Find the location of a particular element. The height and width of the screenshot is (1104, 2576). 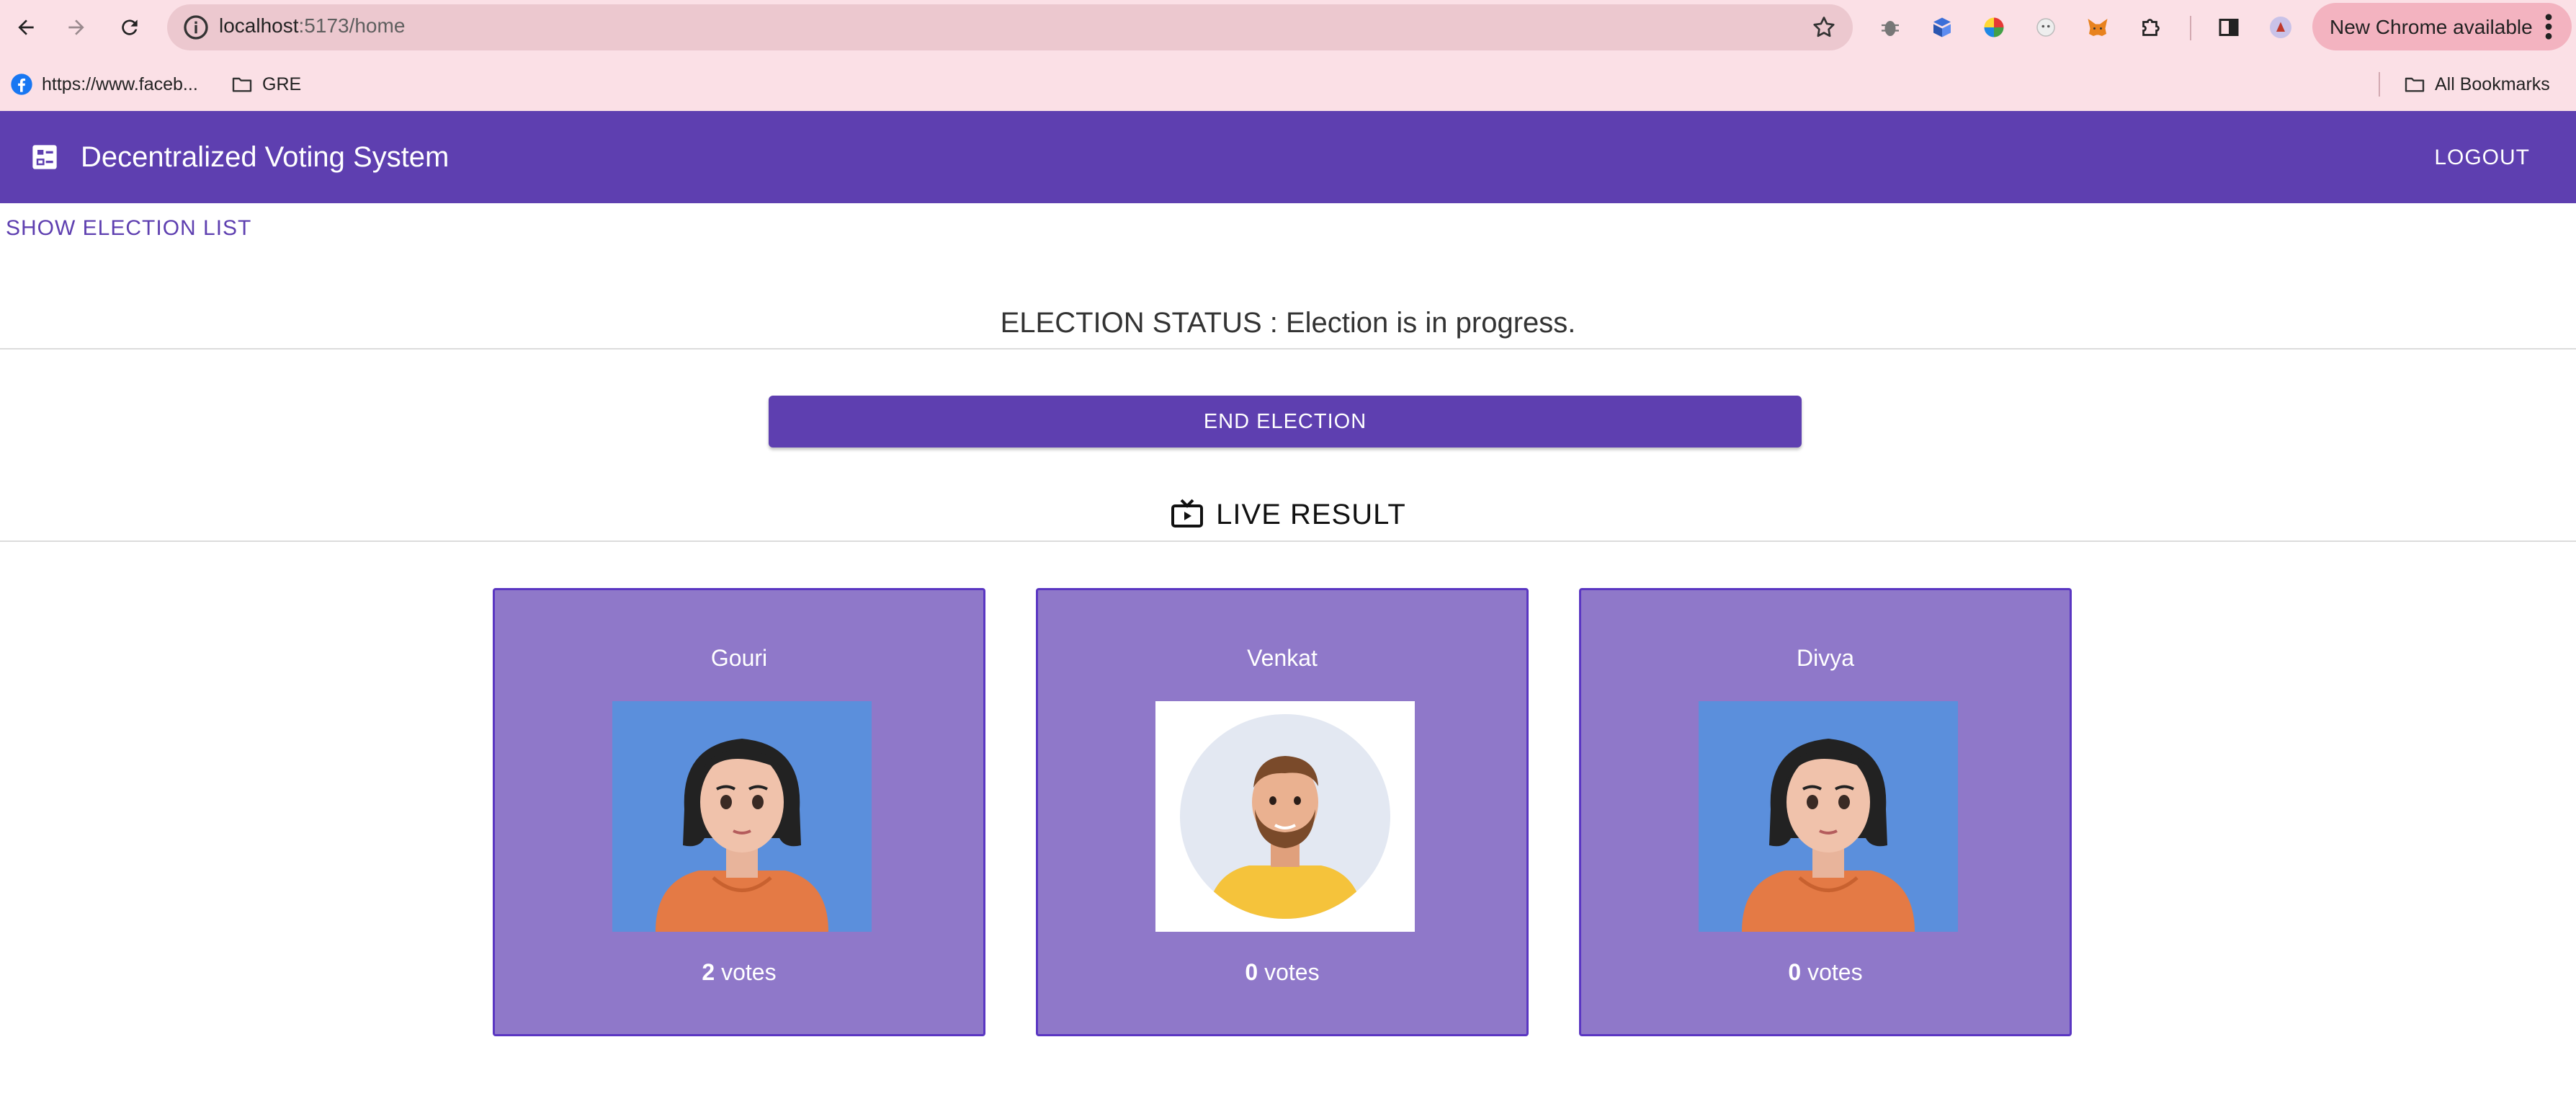

address-bar: localhost:5173/home is located at coordinates (1010, 27).